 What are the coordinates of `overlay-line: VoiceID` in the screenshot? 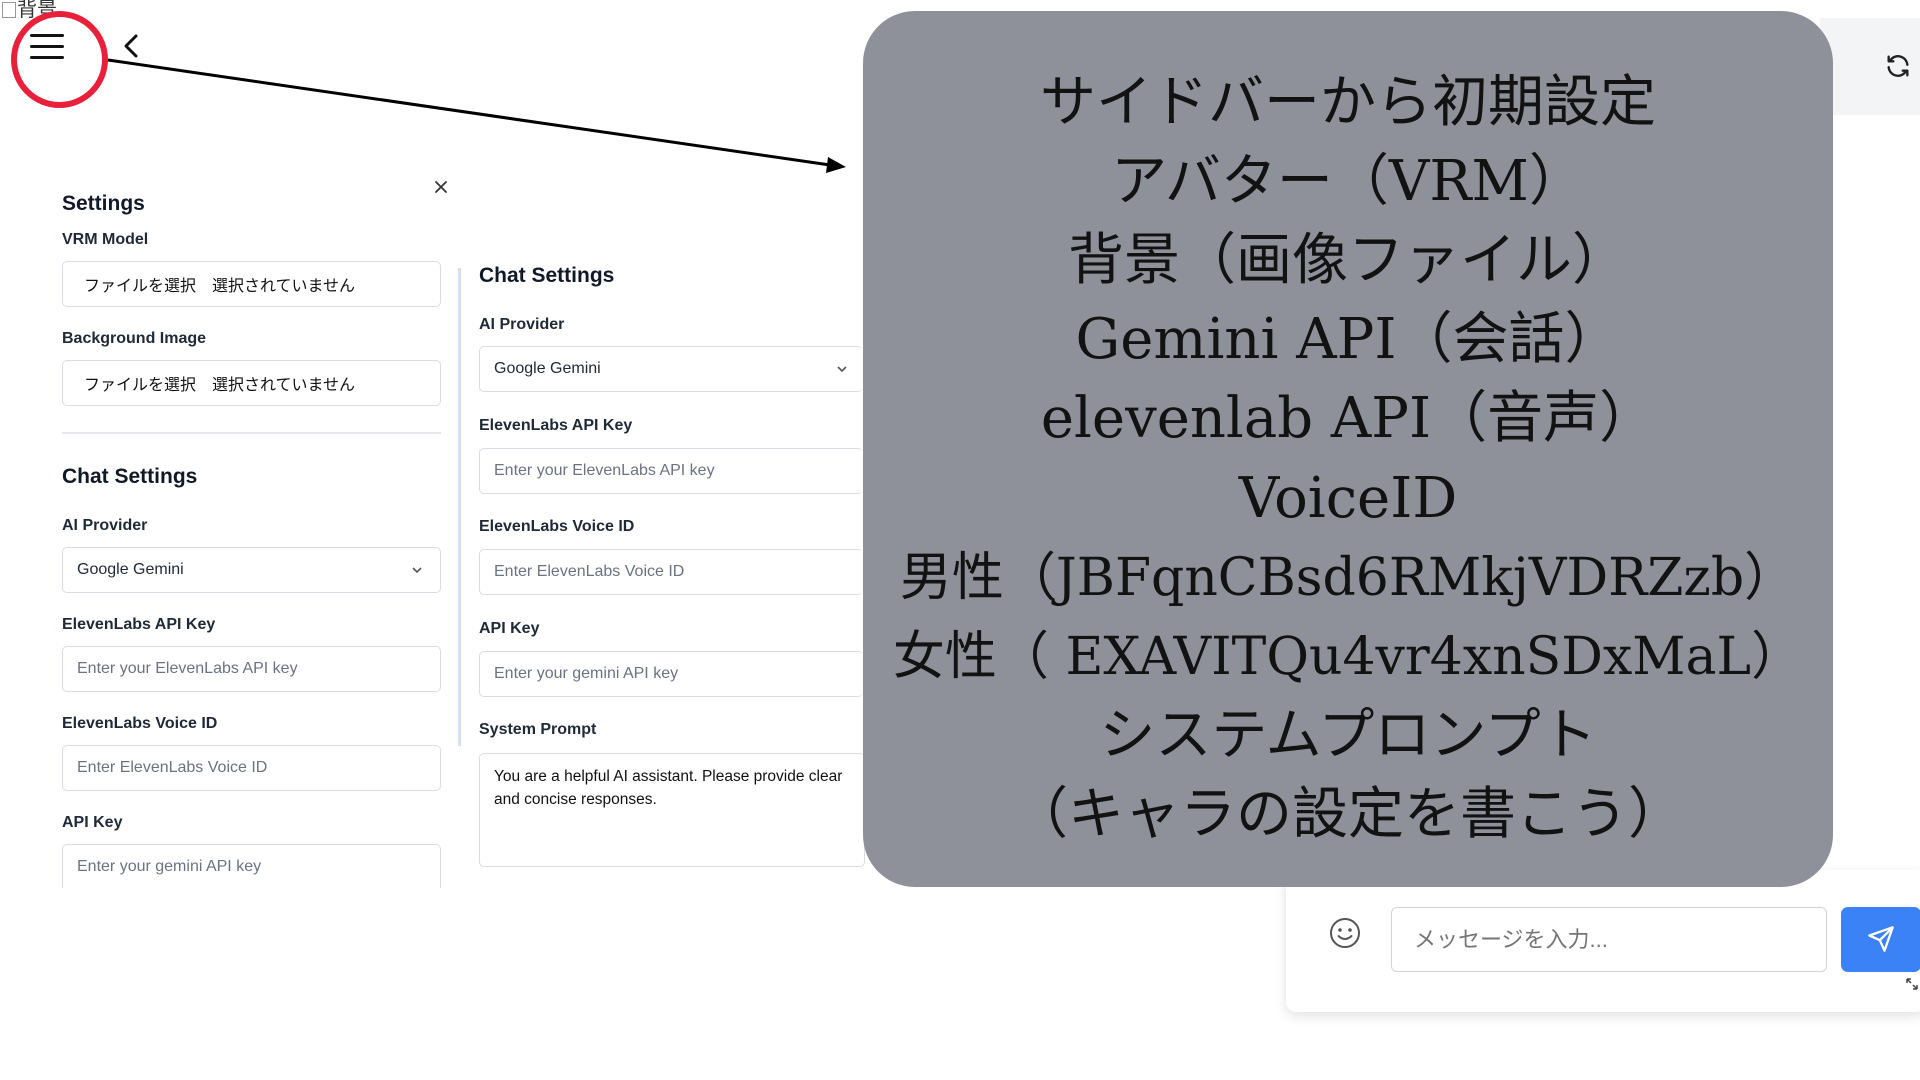 It's located at (1348, 498).